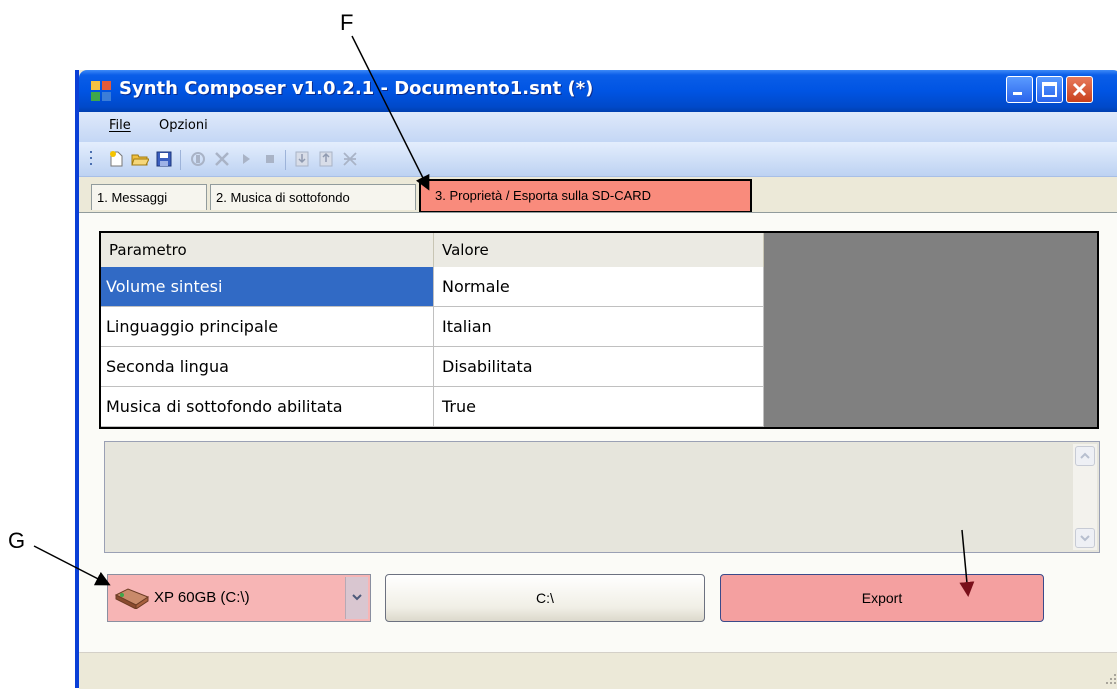  What do you see at coordinates (390, 113) in the screenshot?
I see `arrow-f` at bounding box center [390, 113].